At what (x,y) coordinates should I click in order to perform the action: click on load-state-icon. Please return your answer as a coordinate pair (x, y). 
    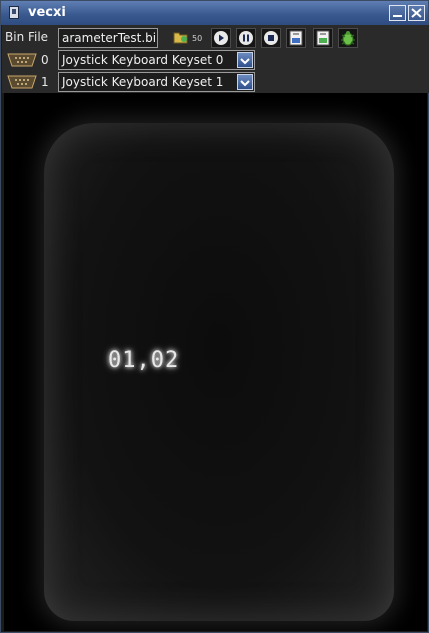
    Looking at the image, I should click on (323, 38).